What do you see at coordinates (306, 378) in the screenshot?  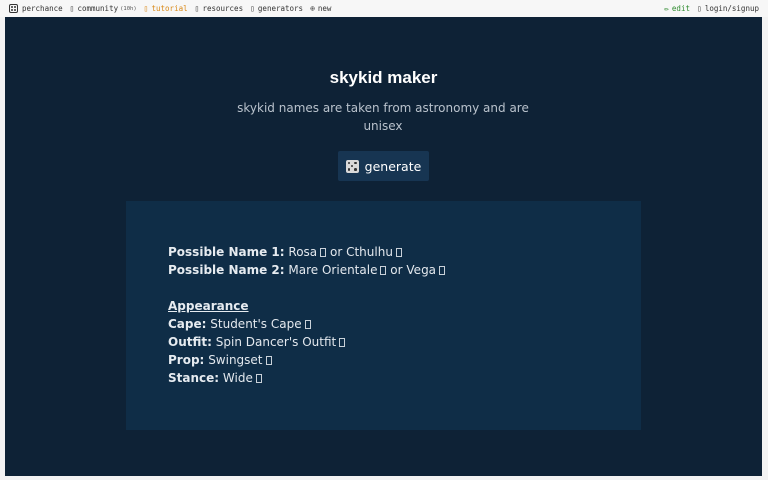 I see `appearance-row-stance: Stance: Wide` at bounding box center [306, 378].